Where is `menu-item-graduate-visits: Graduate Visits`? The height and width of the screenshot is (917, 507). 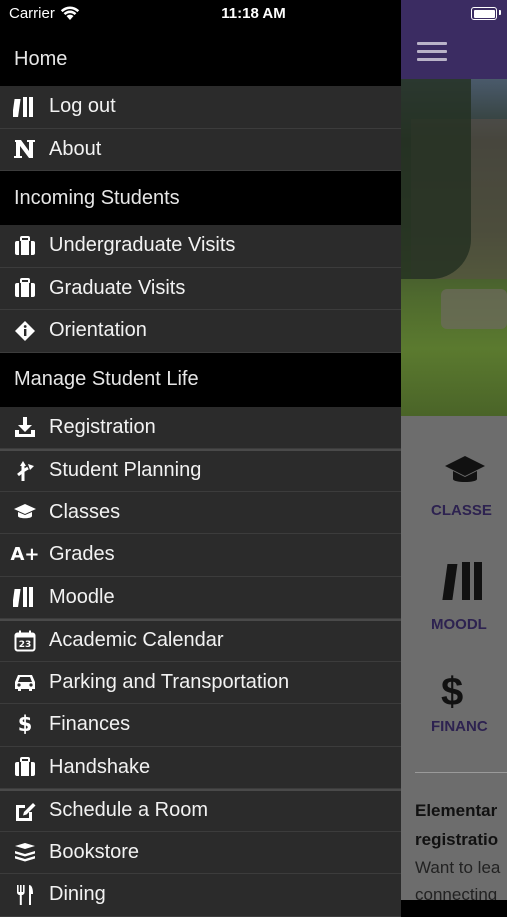
menu-item-graduate-visits: Graduate Visits is located at coordinates (200, 288).